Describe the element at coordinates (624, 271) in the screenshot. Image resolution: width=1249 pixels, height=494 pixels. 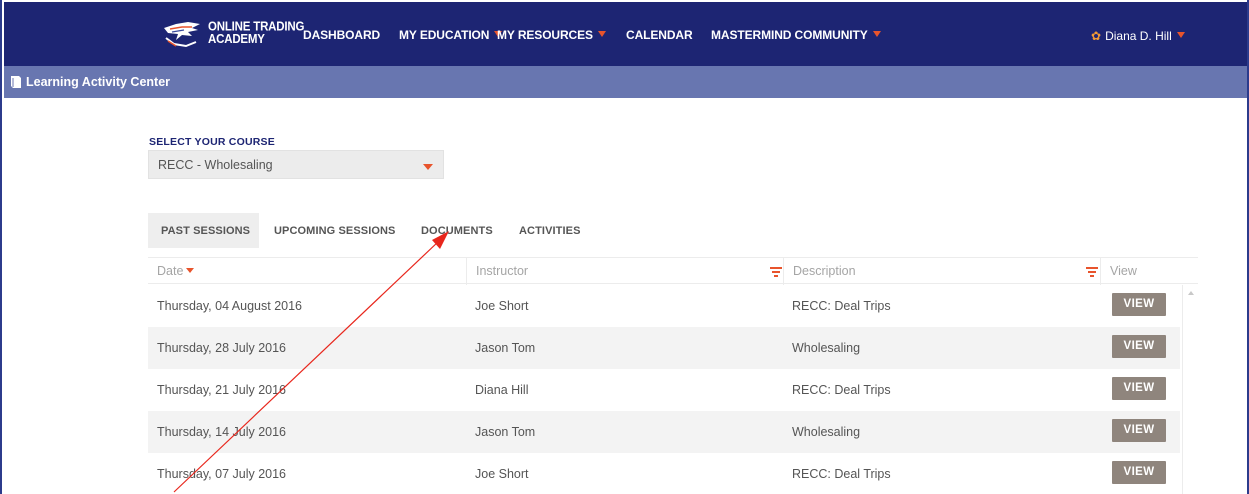
I see `column-header-instructor: Instructor` at that location.